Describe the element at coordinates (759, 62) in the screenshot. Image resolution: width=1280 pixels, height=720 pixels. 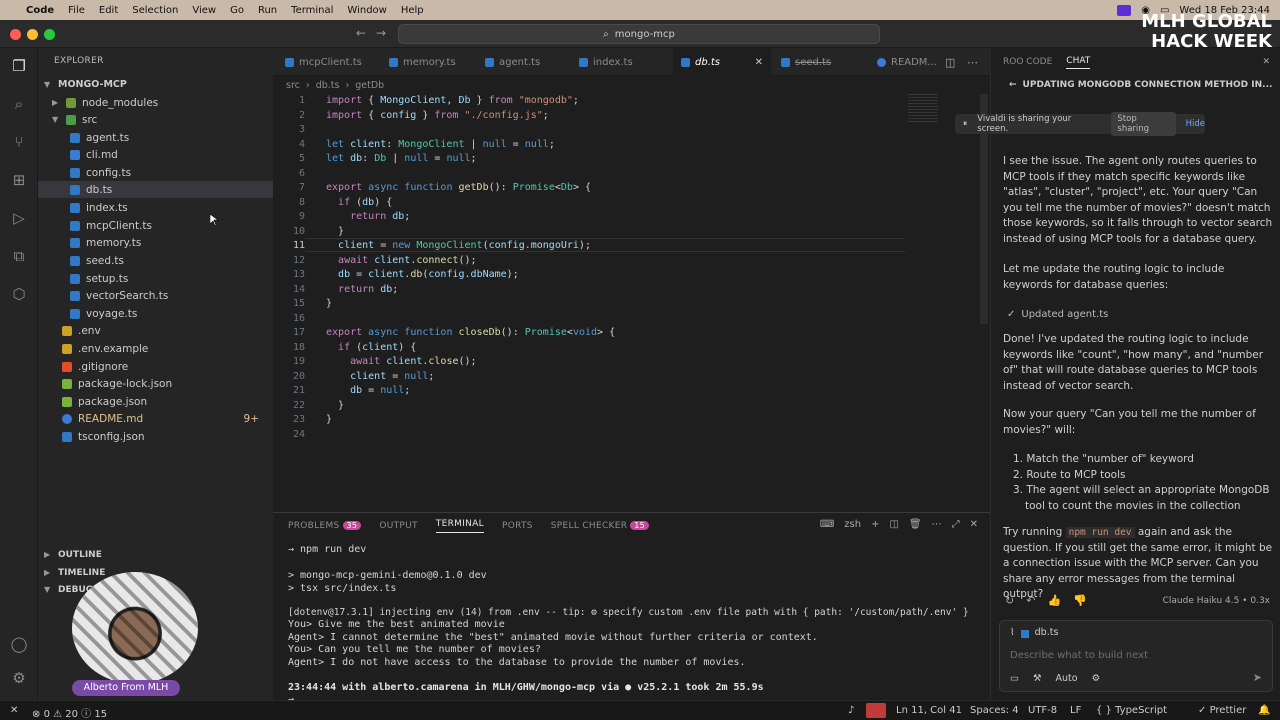
I see `close-tab-icon: ✕` at that location.